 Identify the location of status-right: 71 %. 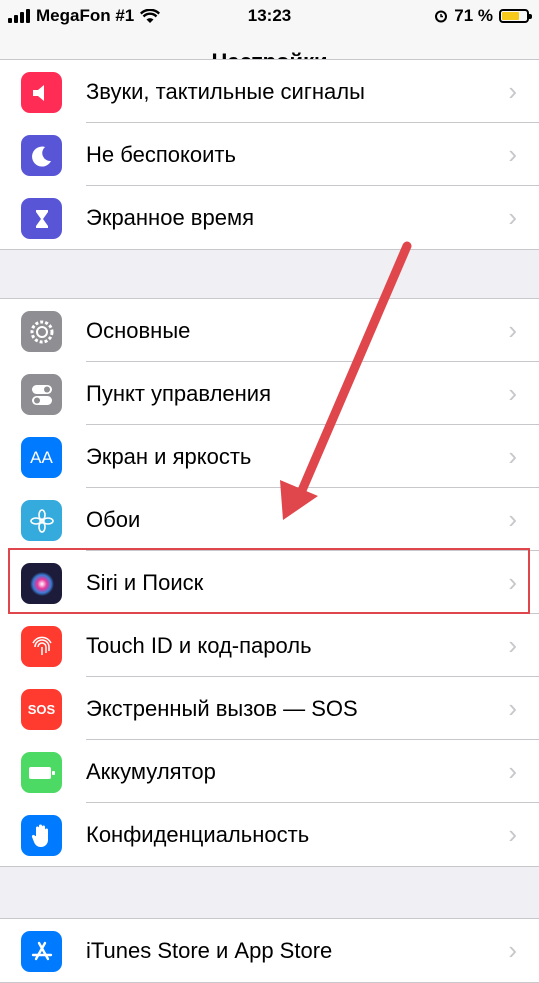
(483, 16).